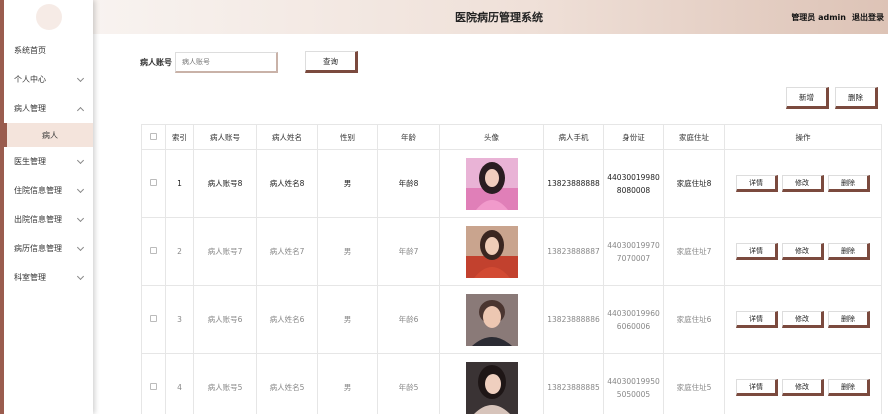 The width and height of the screenshot is (888, 414). I want to click on cell-age: 年龄7, so click(408, 251).